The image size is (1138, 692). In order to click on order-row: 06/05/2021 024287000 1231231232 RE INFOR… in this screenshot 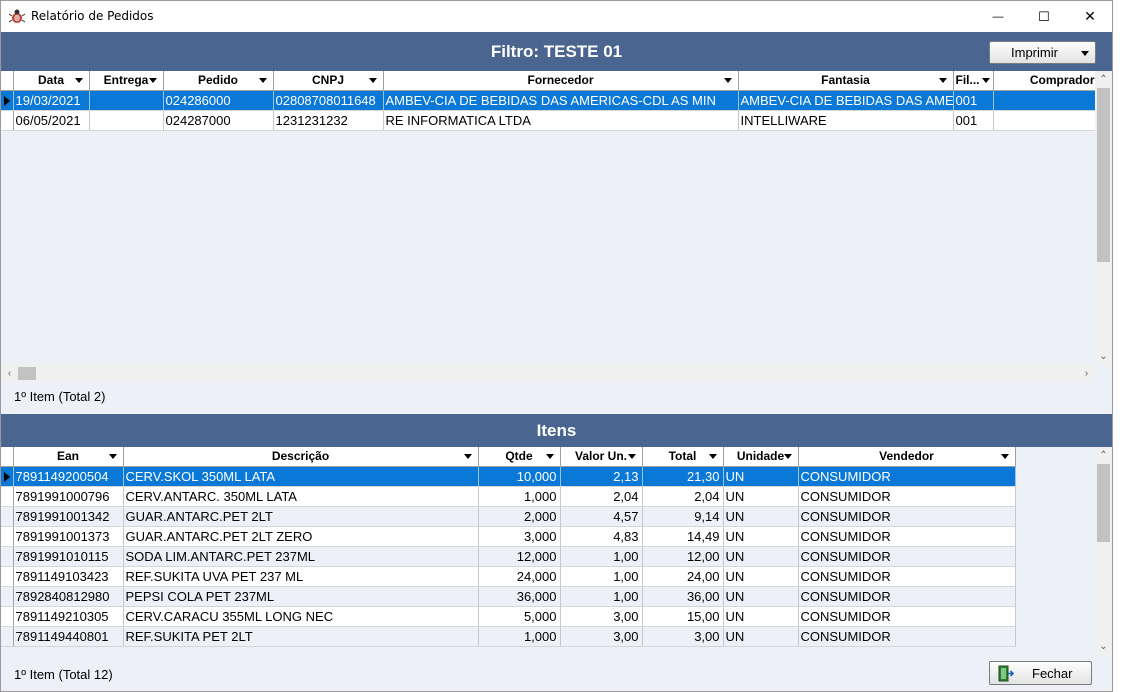, I will do `click(548, 120)`.